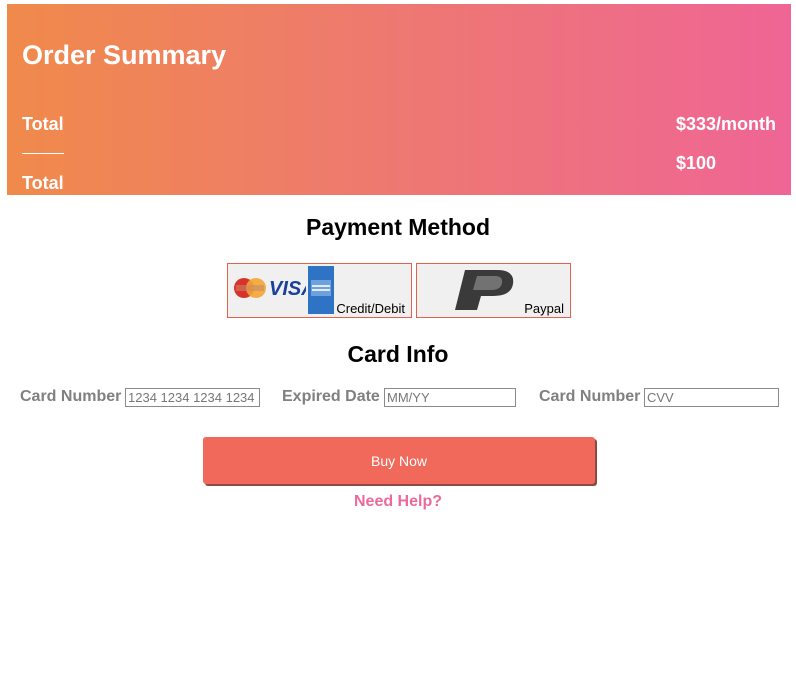 This screenshot has height=679, width=796. Describe the element at coordinates (71, 396) in the screenshot. I see `card-number-label: Card Number` at that location.